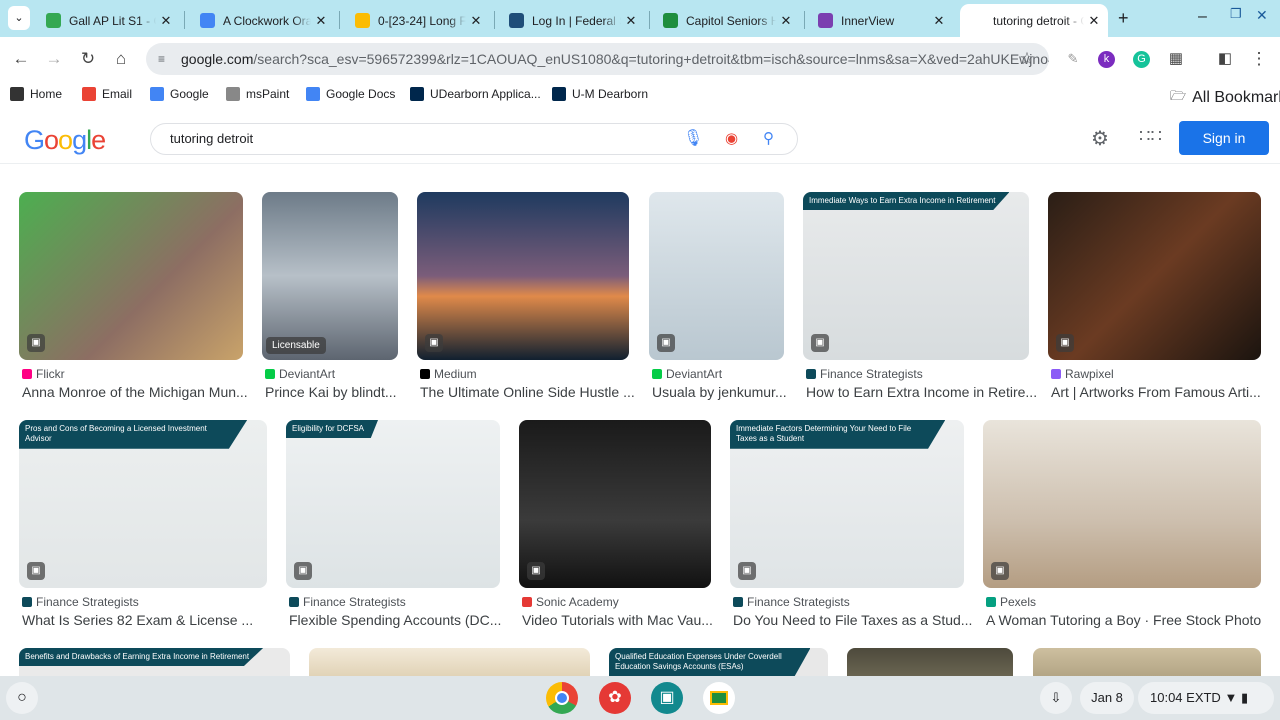  What do you see at coordinates (1178, 95) in the screenshot?
I see `folder-icon: 🗁` at bounding box center [1178, 95].